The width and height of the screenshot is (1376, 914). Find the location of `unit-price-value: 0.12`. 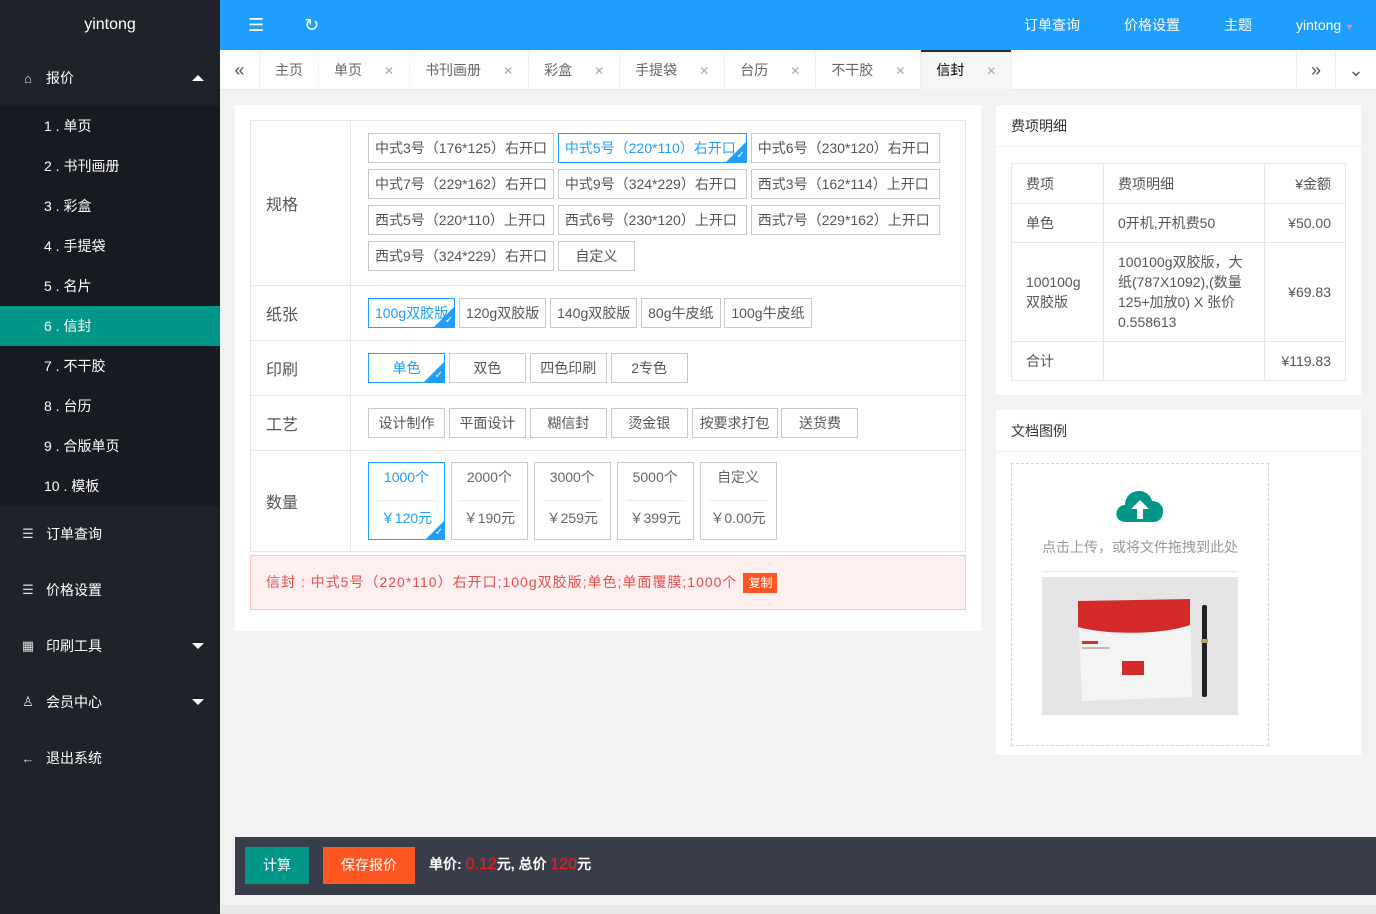

unit-price-value: 0.12 is located at coordinates (481, 864).